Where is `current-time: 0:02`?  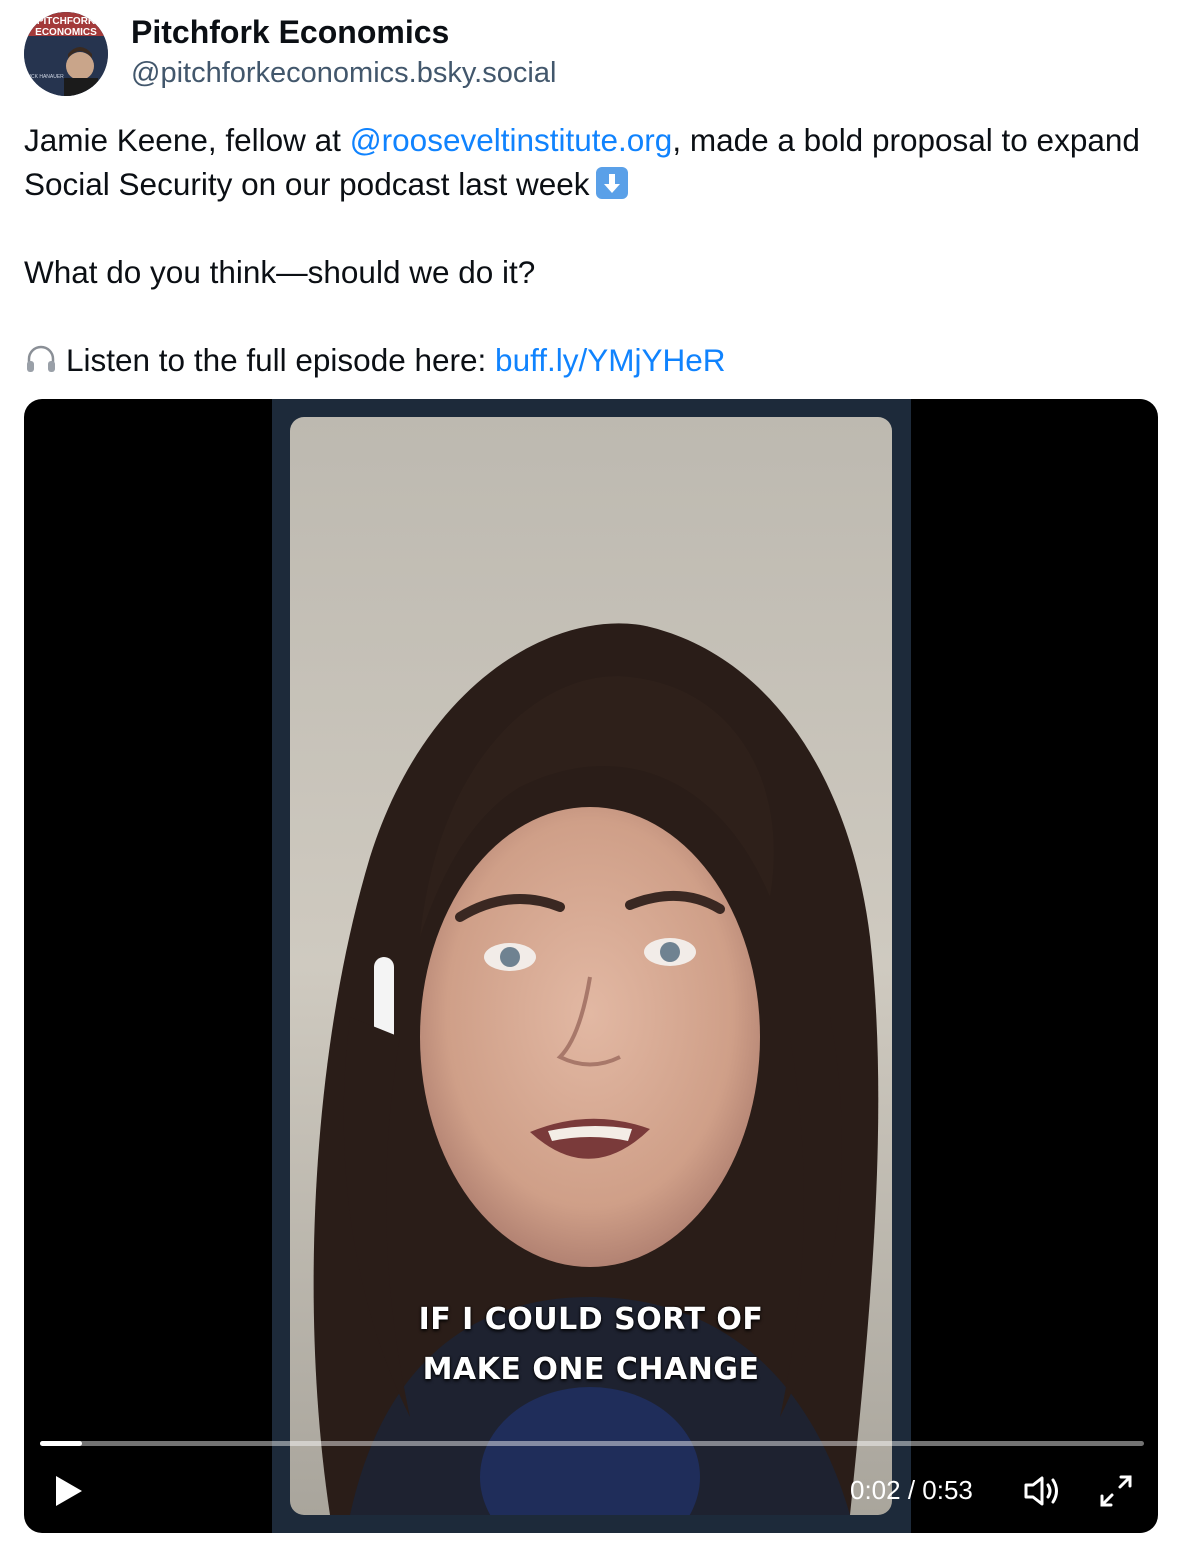
current-time: 0:02 is located at coordinates (875, 1490).